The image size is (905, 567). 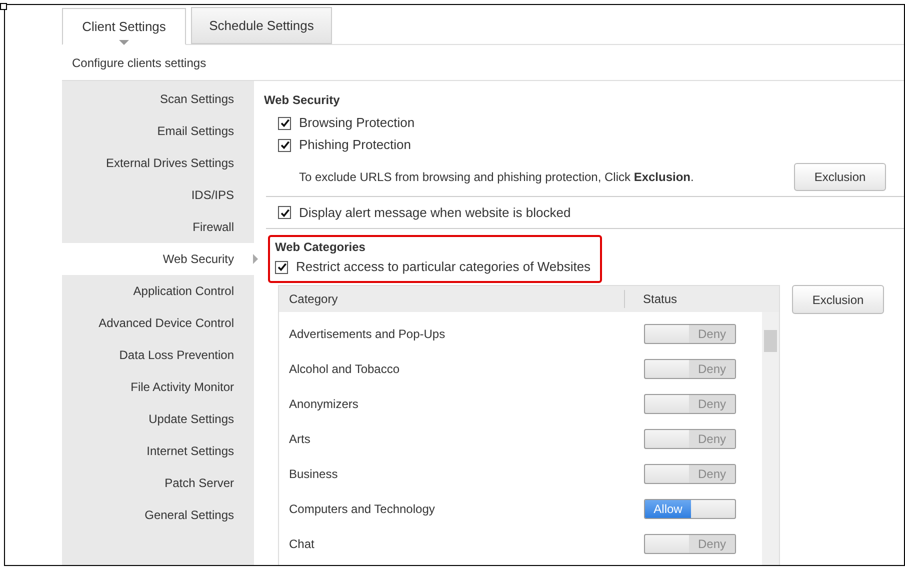 I want to click on section-title: Web Security, so click(x=302, y=100).